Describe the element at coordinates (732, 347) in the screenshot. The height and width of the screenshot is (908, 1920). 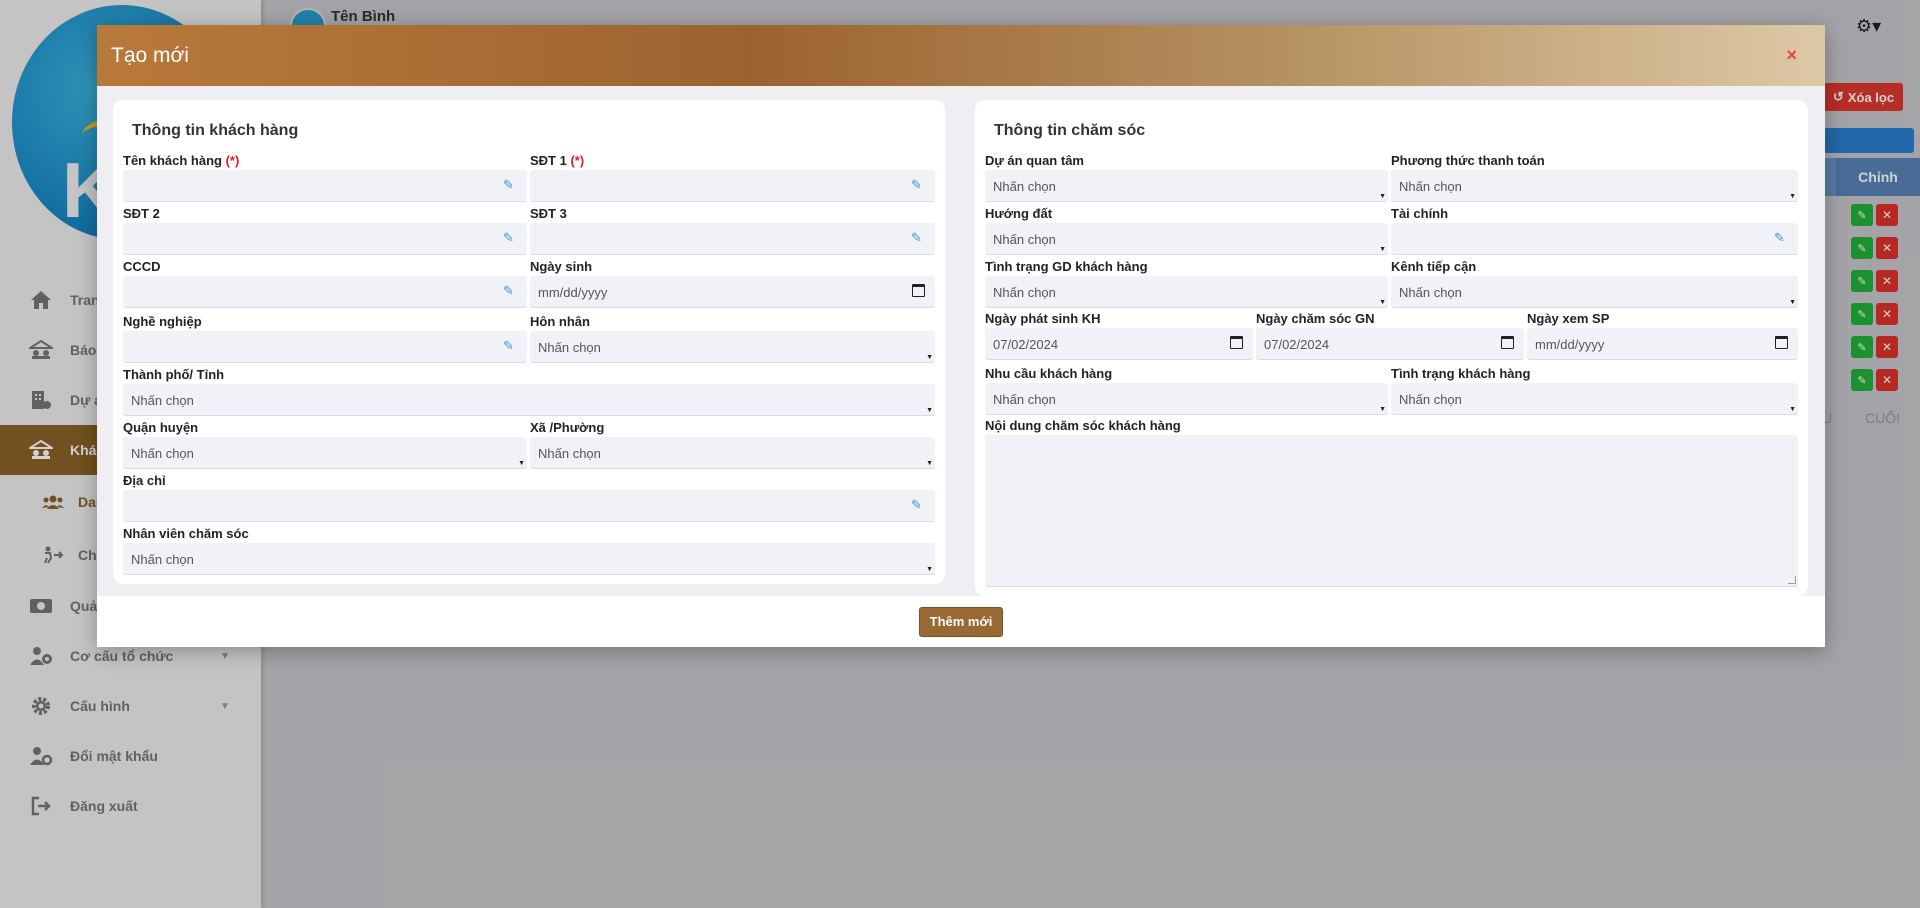
I see `marital-select: Nhấn chọn ▼` at that location.